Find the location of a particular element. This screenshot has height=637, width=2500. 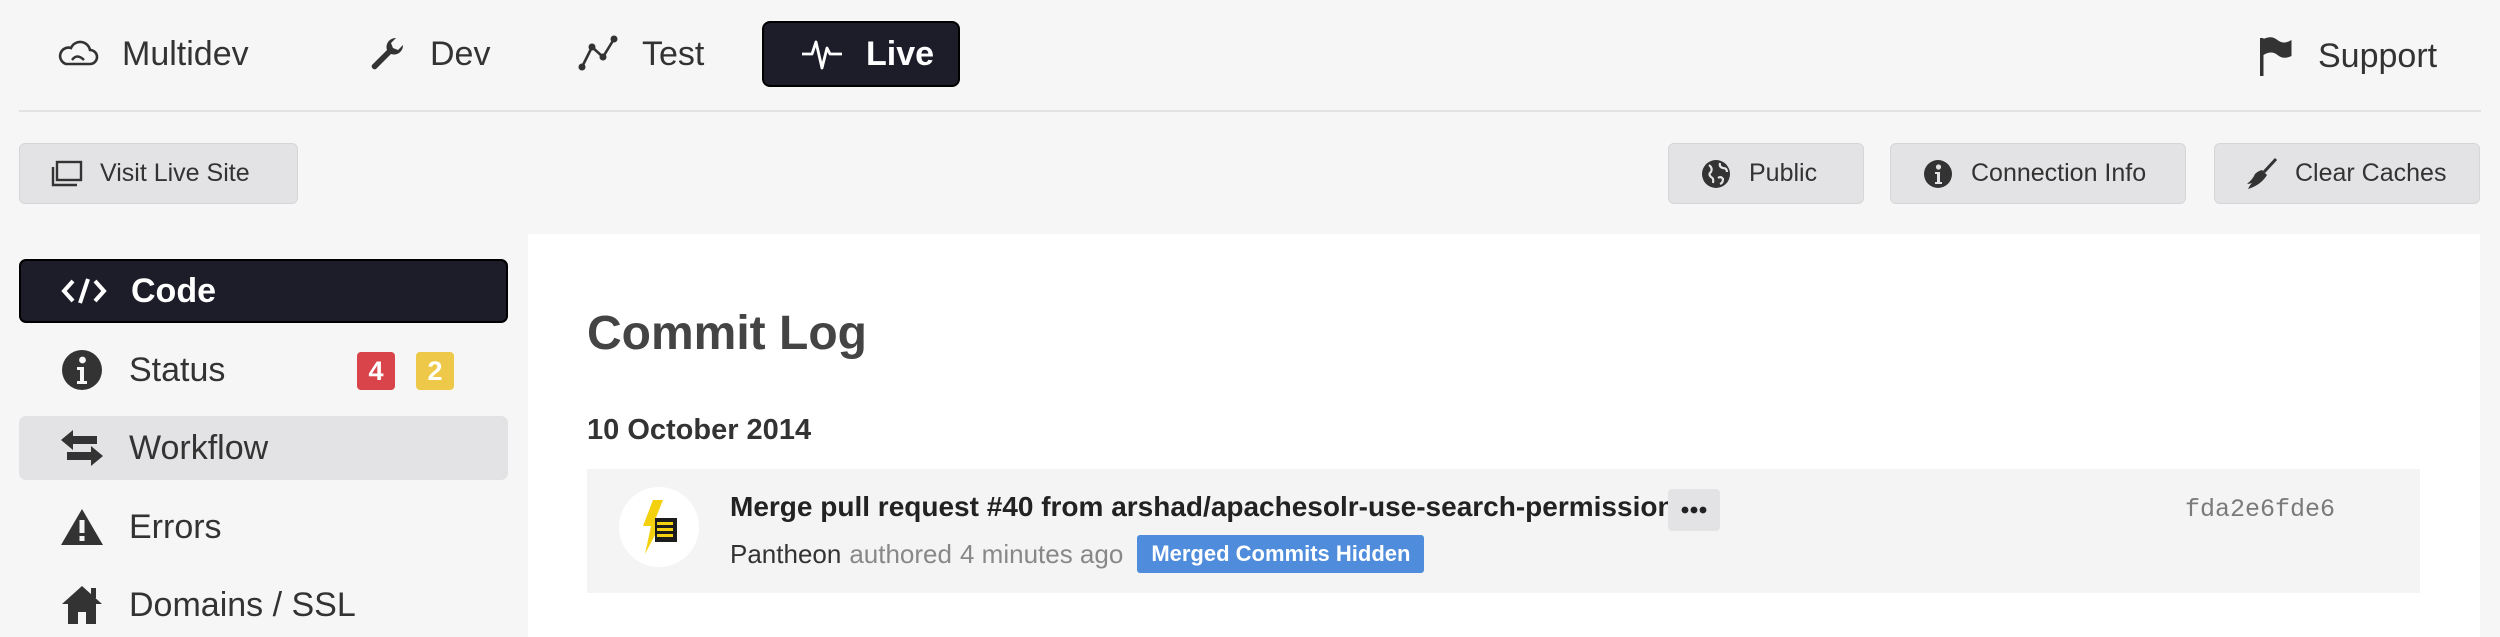

nav-divider is located at coordinates (1250, 111).